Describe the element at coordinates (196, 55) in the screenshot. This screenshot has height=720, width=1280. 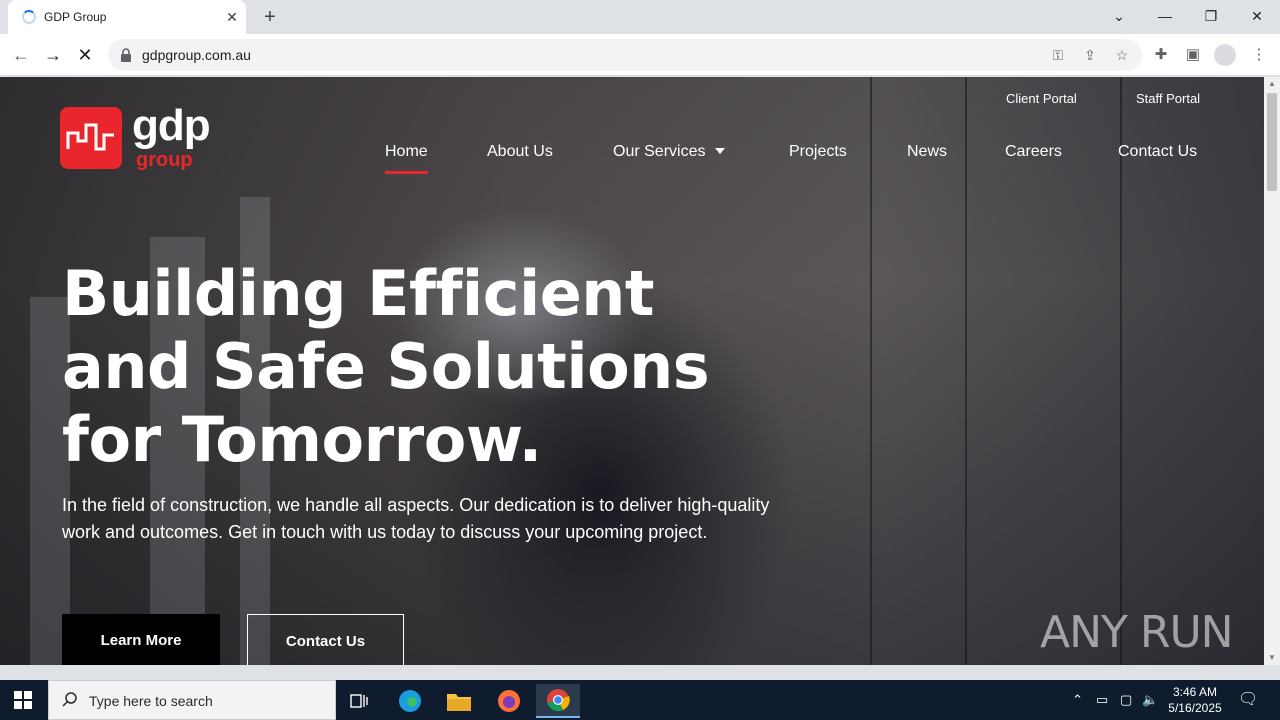
I see `url-text: gdpgroup.com.au` at that location.